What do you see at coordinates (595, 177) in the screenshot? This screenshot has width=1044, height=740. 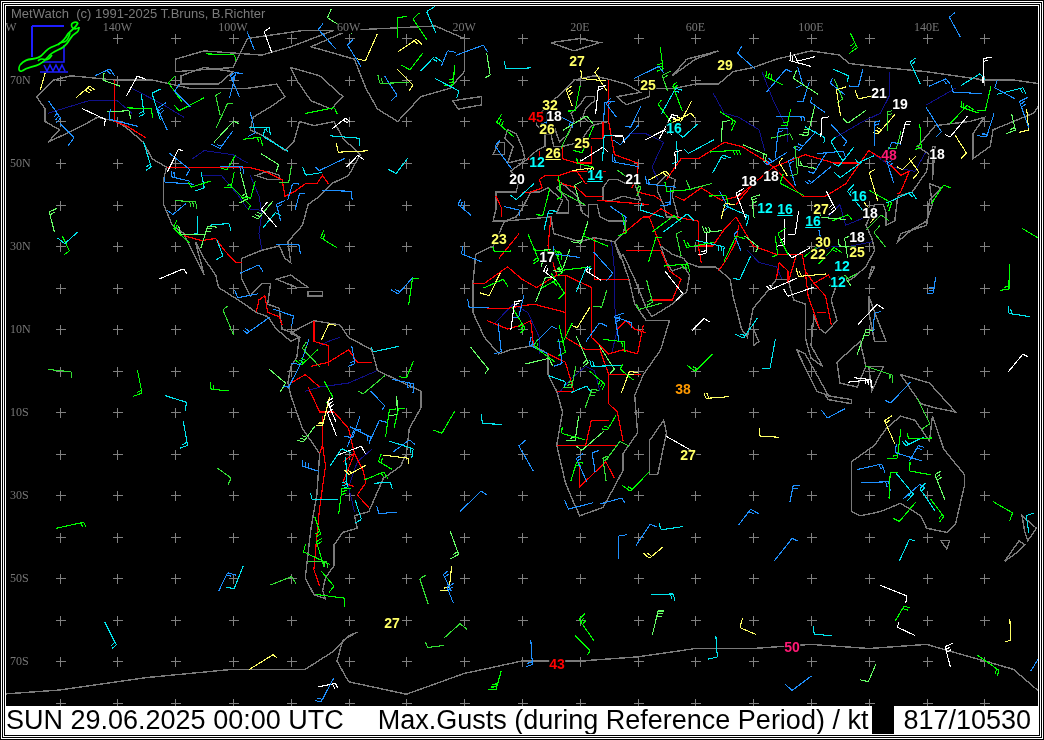 I see `gust-value-label: 14` at bounding box center [595, 177].